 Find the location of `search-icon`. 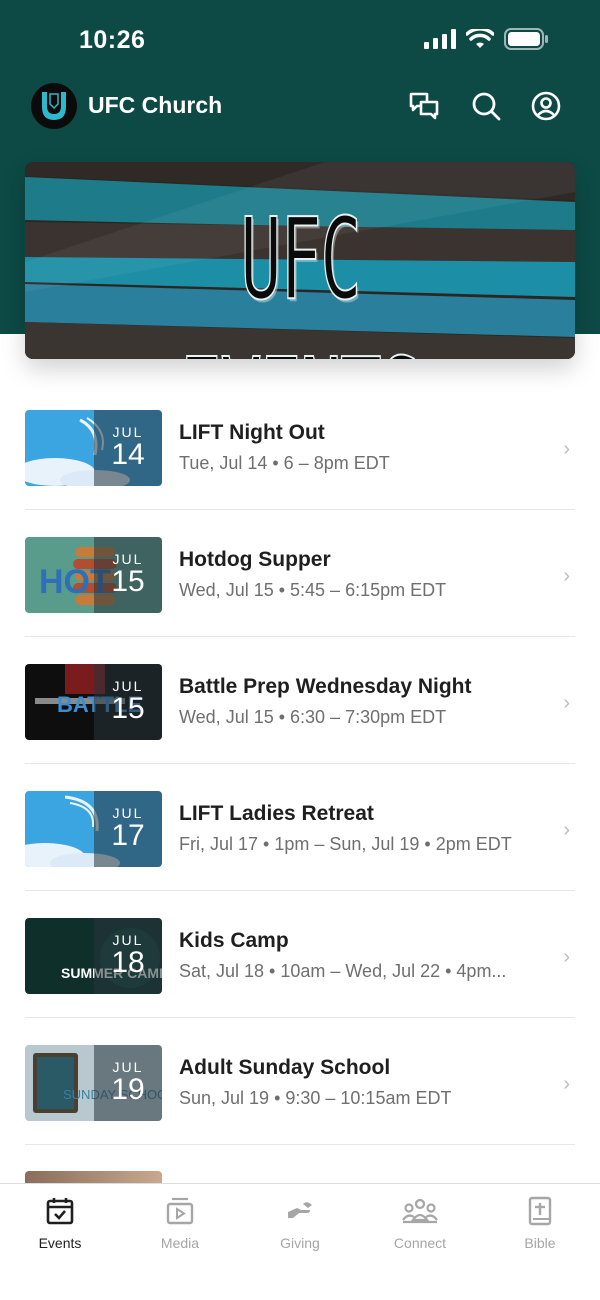

search-icon is located at coordinates (486, 106).